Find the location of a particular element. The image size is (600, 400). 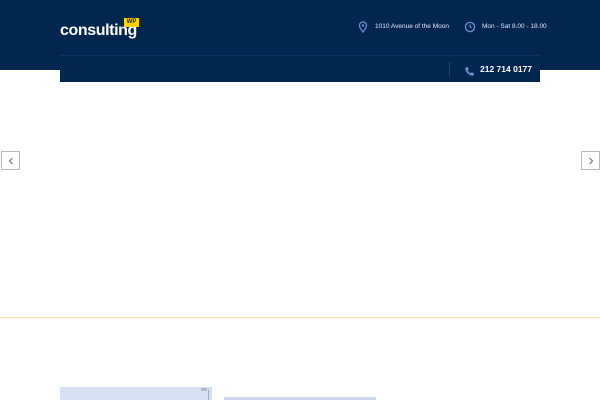

slider-next-button is located at coordinates (590, 160).